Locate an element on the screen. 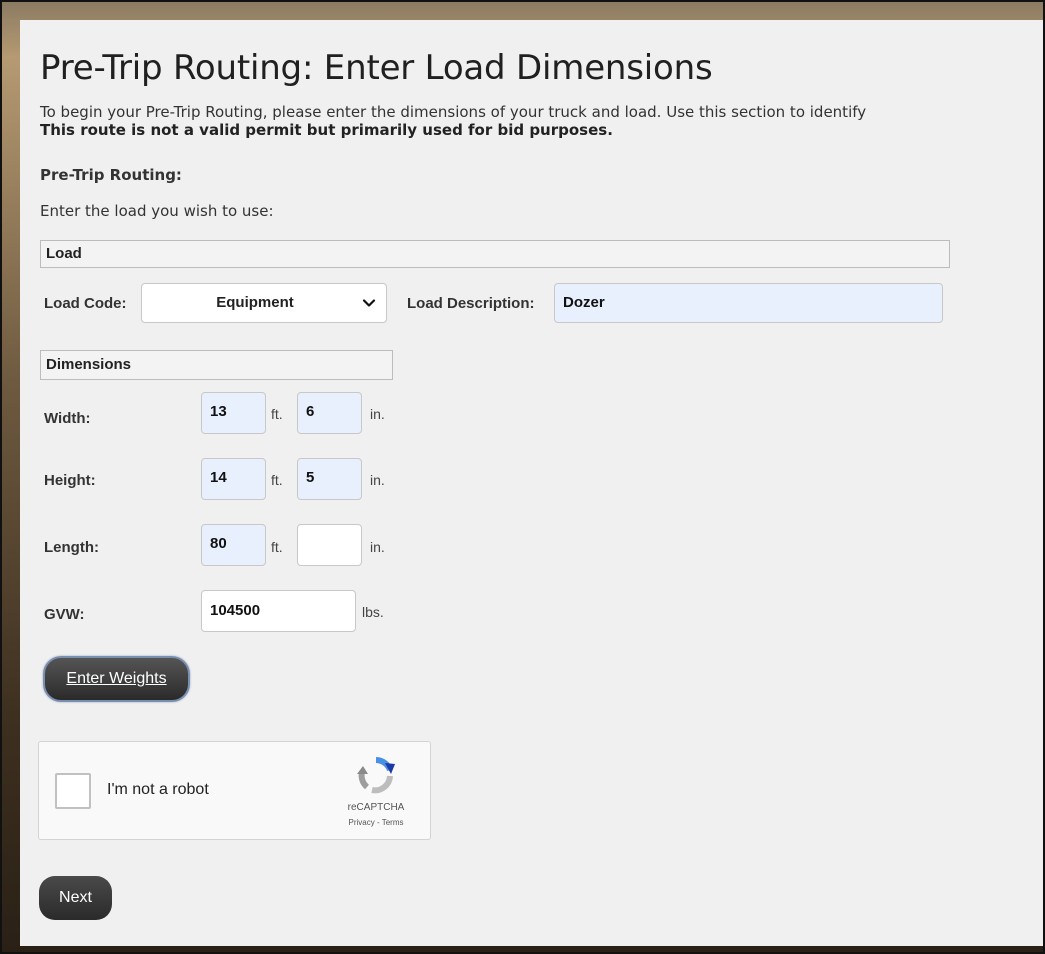  page-title: Pre-Trip Routing: Enter Load Dimensions is located at coordinates (376, 68).